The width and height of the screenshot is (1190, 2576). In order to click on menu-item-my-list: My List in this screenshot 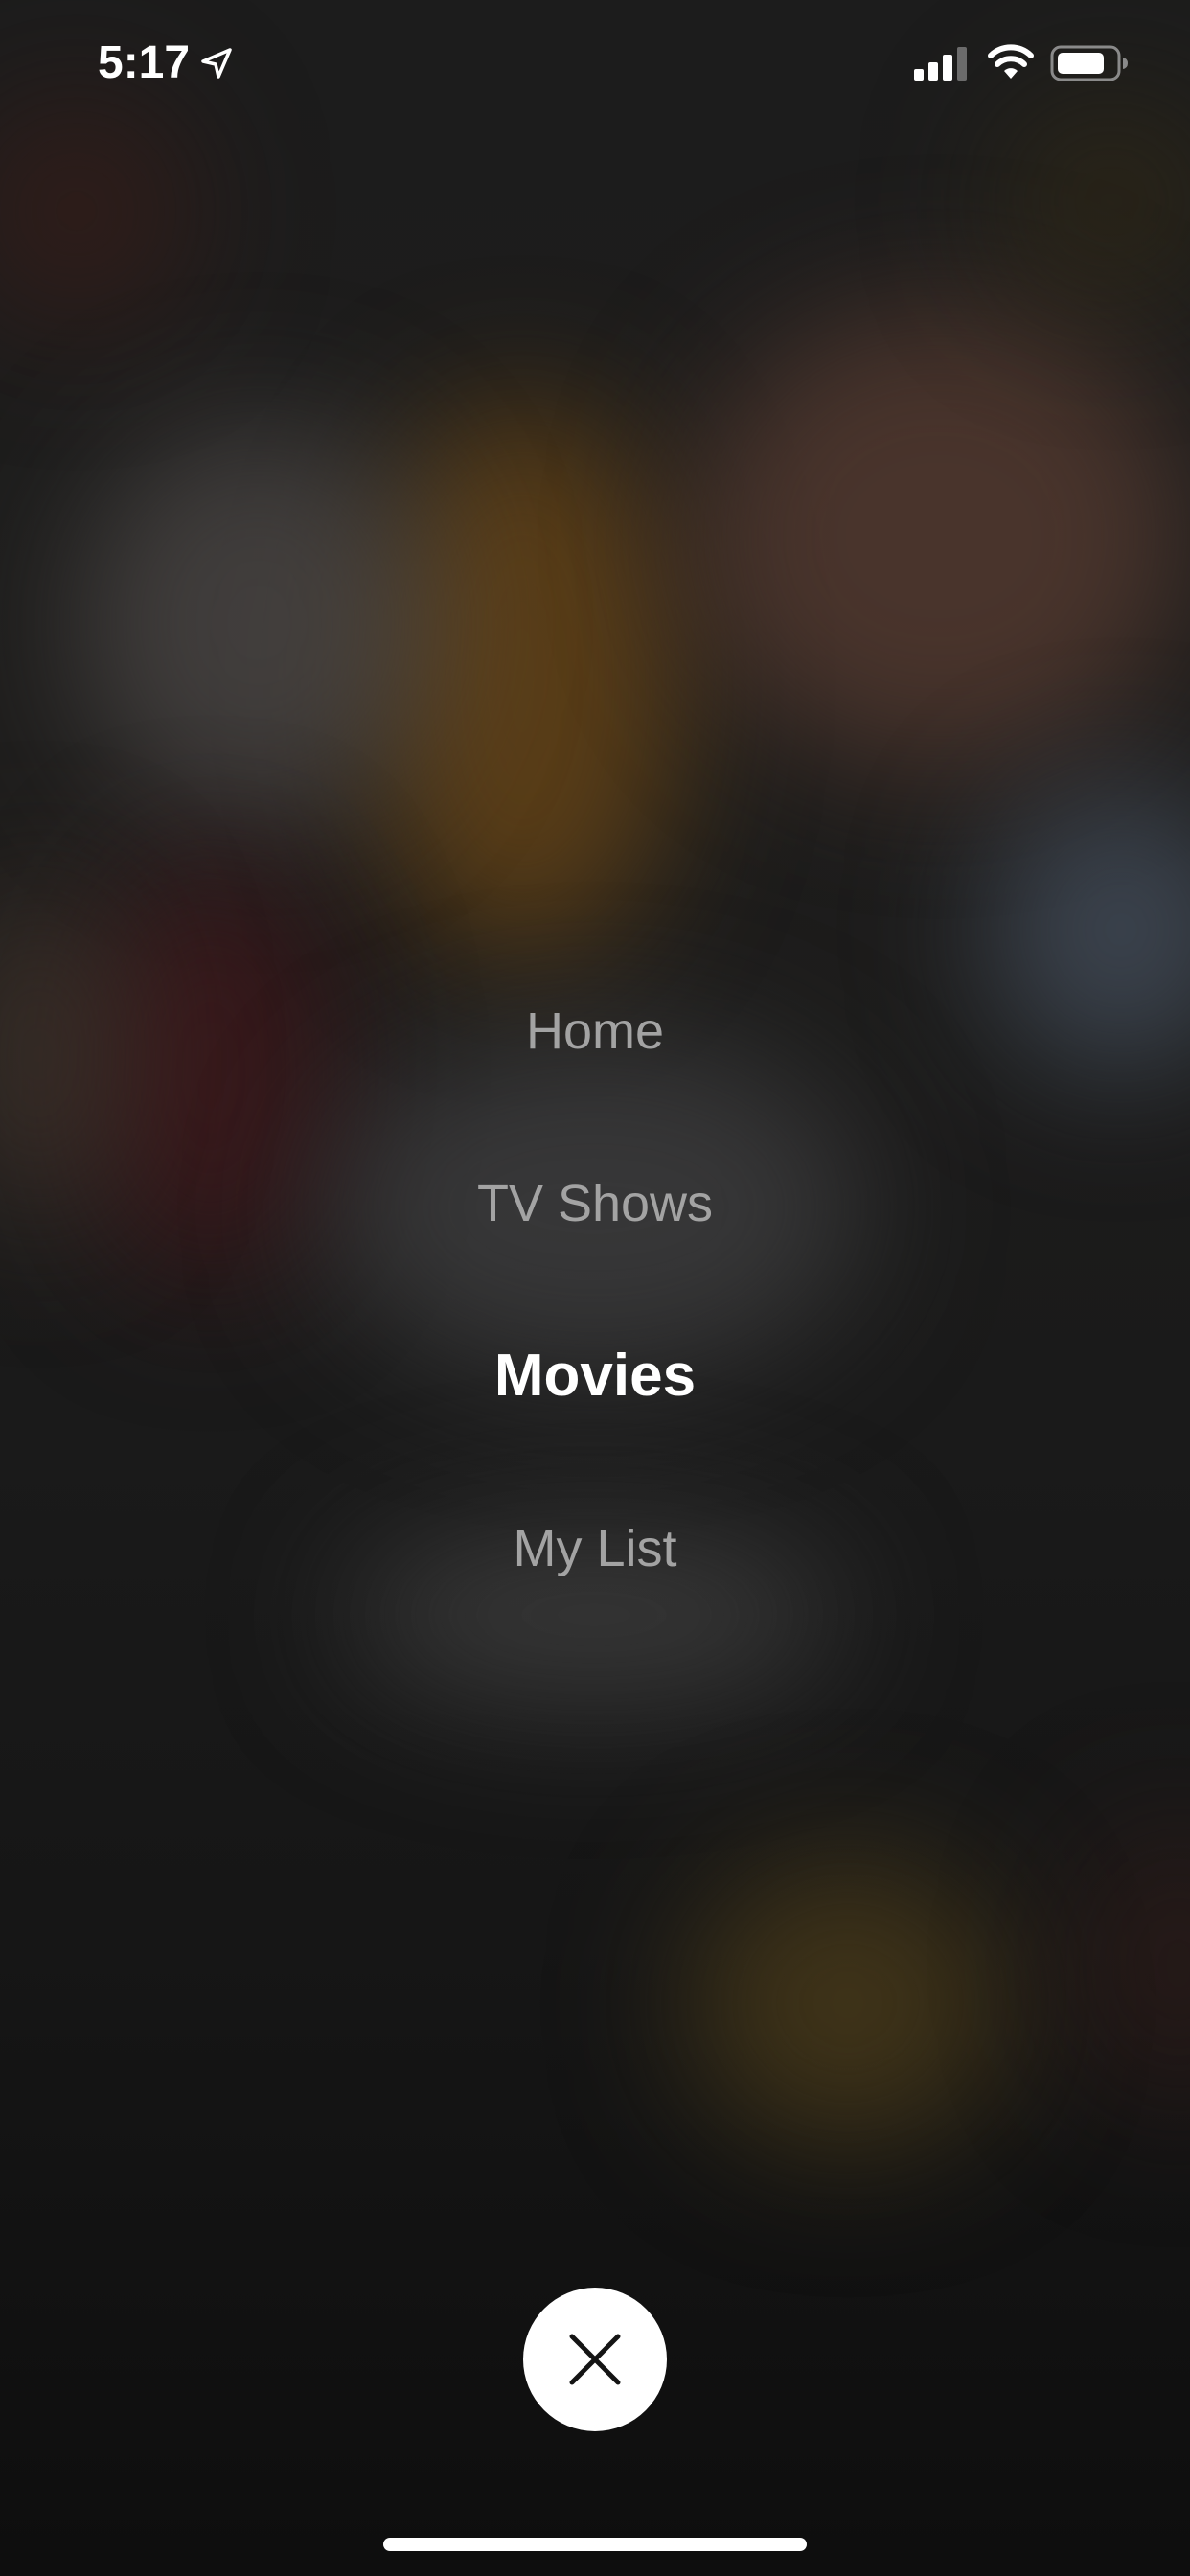, I will do `click(595, 1548)`.